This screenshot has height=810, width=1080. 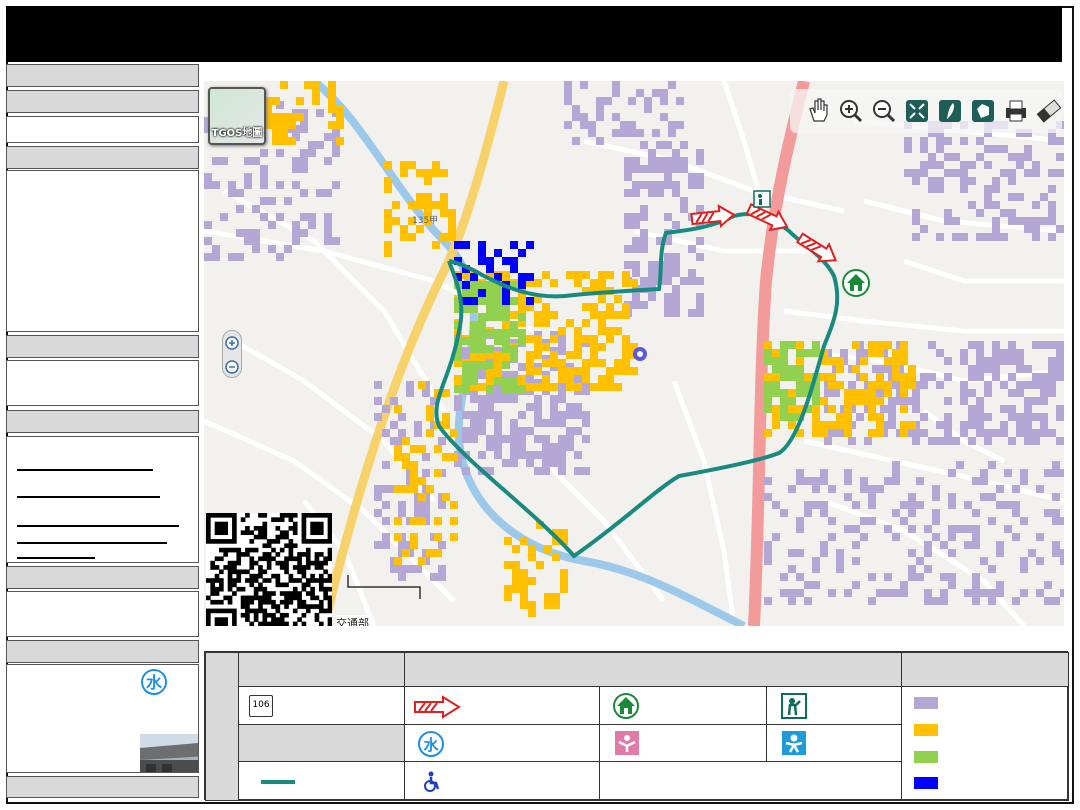 What do you see at coordinates (640, 354) in the screenshot?
I see `location-marker-icon` at bounding box center [640, 354].